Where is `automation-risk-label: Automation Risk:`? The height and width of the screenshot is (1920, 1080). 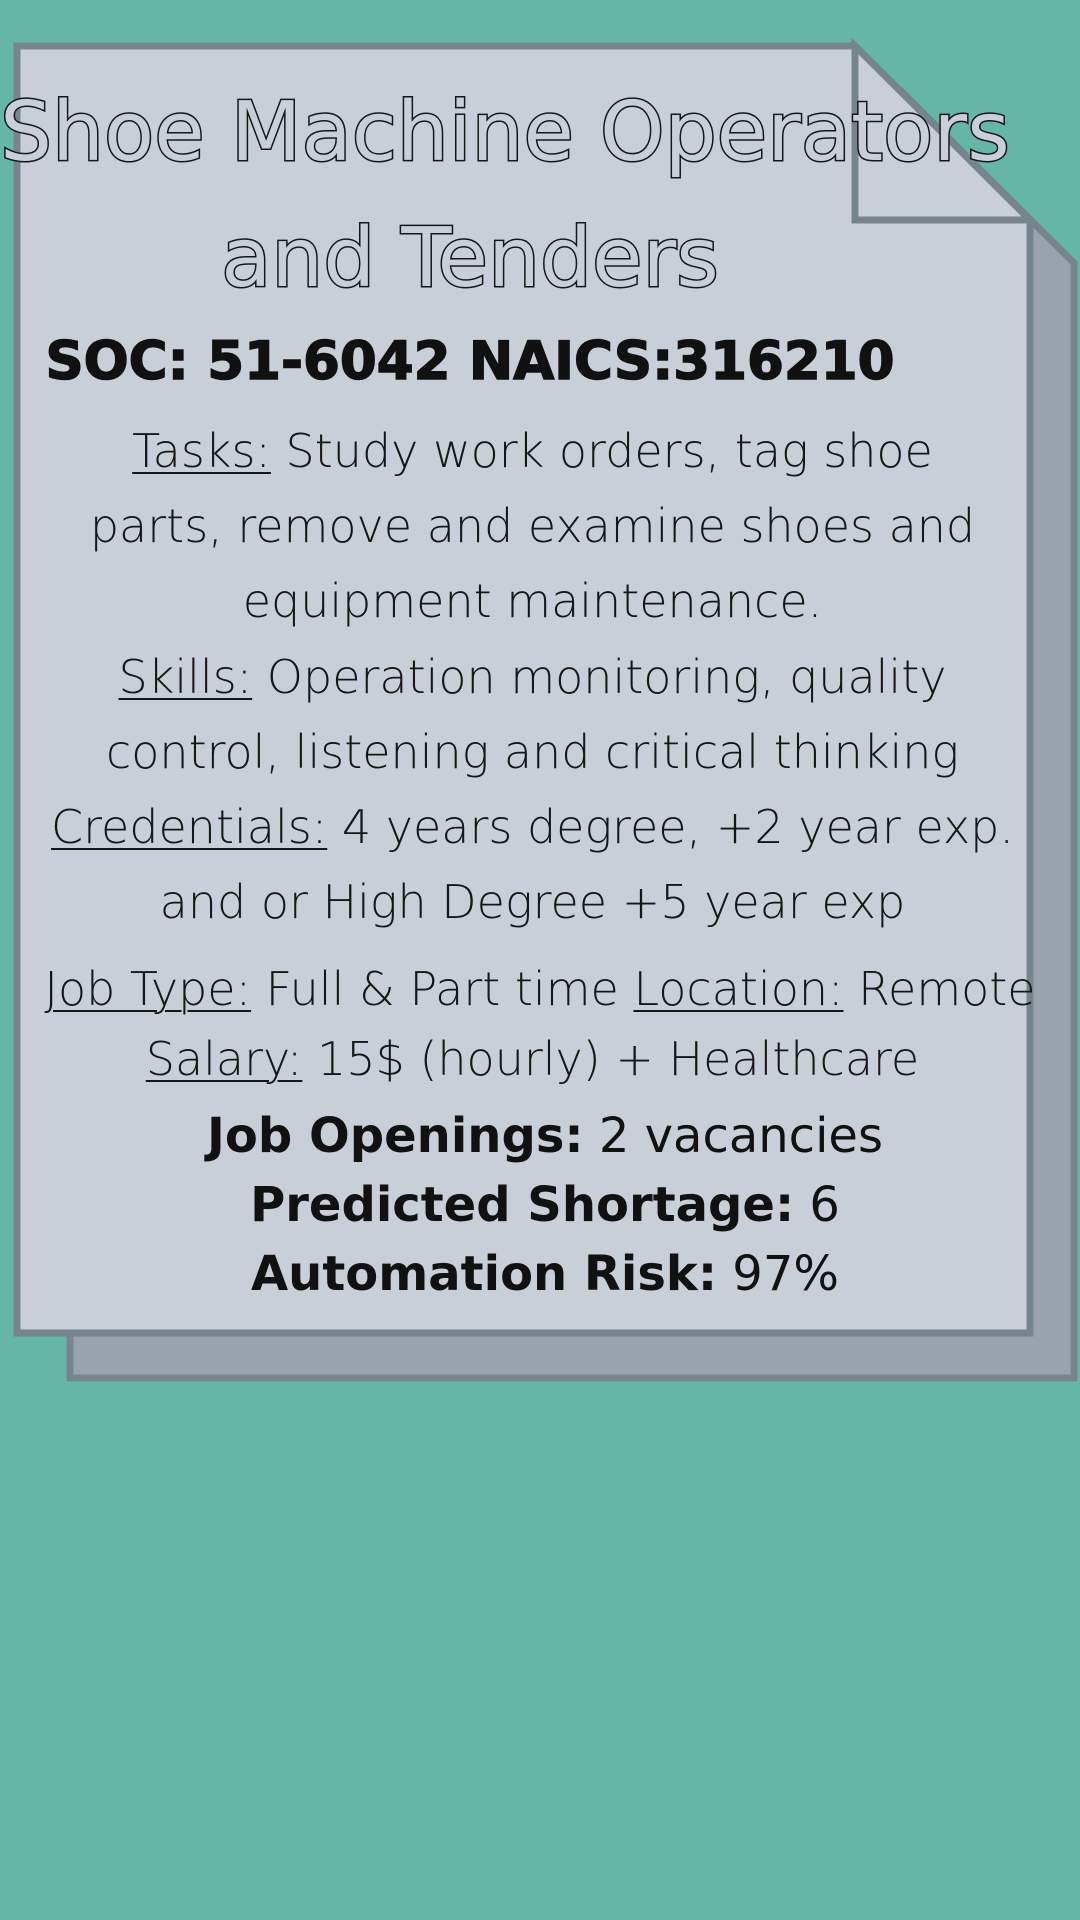
automation-risk-label: Automation Risk: is located at coordinates (484, 1274).